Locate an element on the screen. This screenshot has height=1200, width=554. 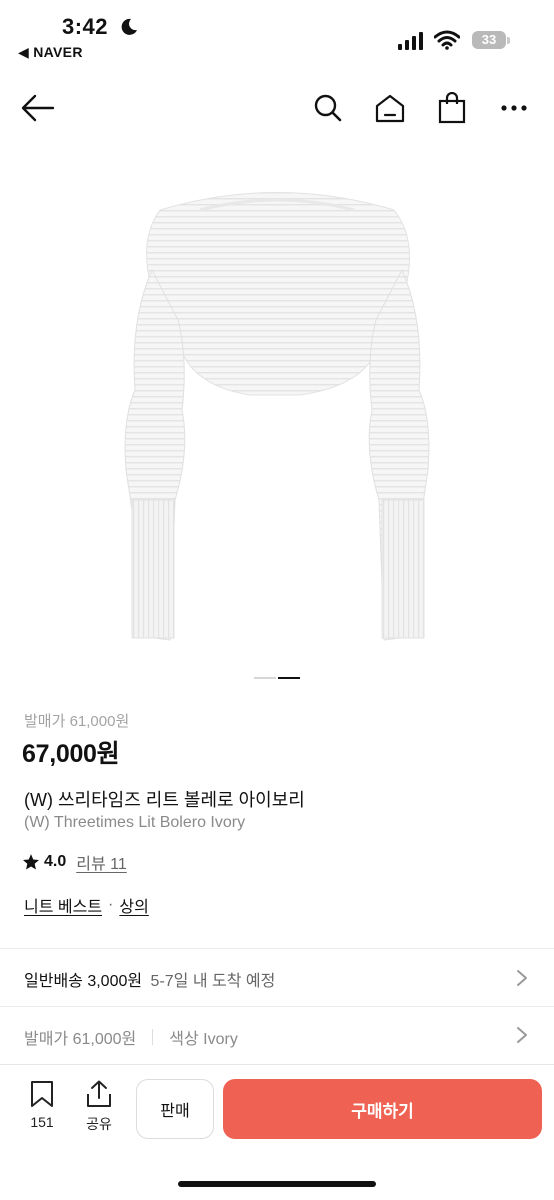
list-price: 발매가 61,000원 is located at coordinates (77, 721).